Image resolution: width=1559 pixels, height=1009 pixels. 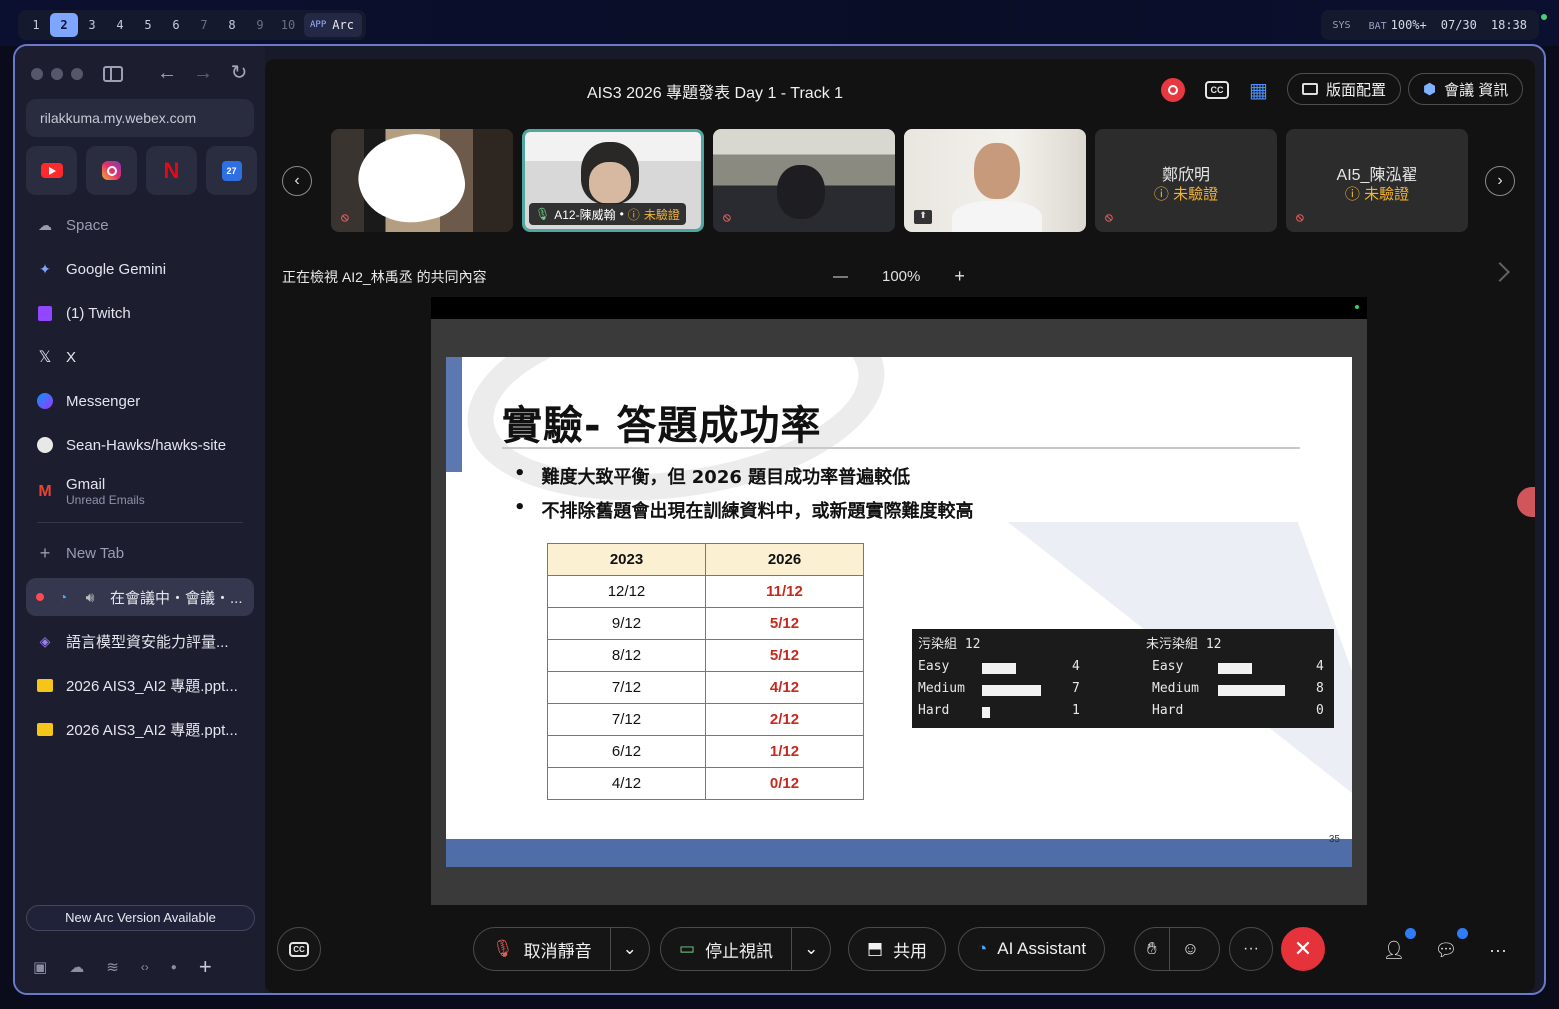 I want to click on more-panels-button: ···, so click(x=1498, y=950).